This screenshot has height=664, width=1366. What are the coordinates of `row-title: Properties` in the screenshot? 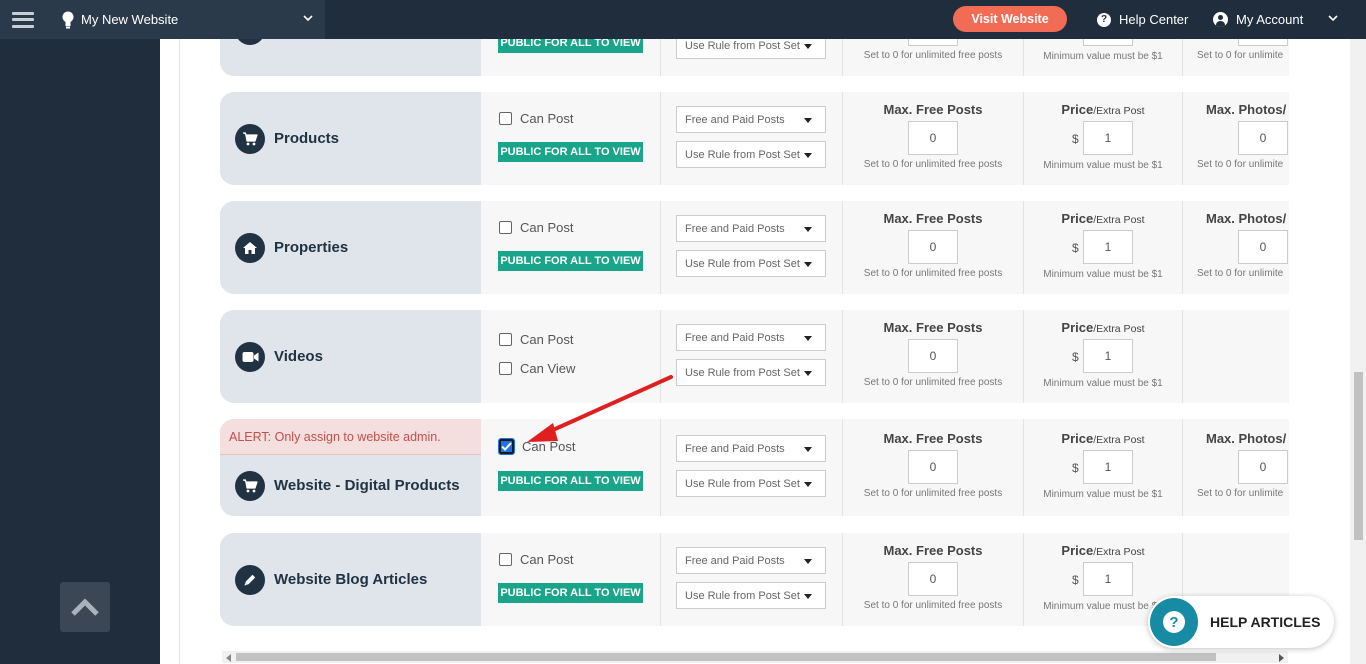 It's located at (311, 247).